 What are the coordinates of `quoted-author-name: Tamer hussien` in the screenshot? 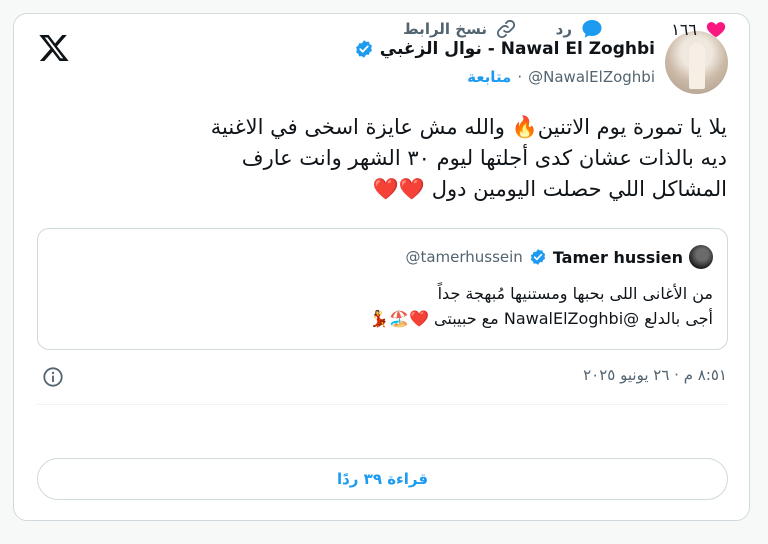 It's located at (617, 257).